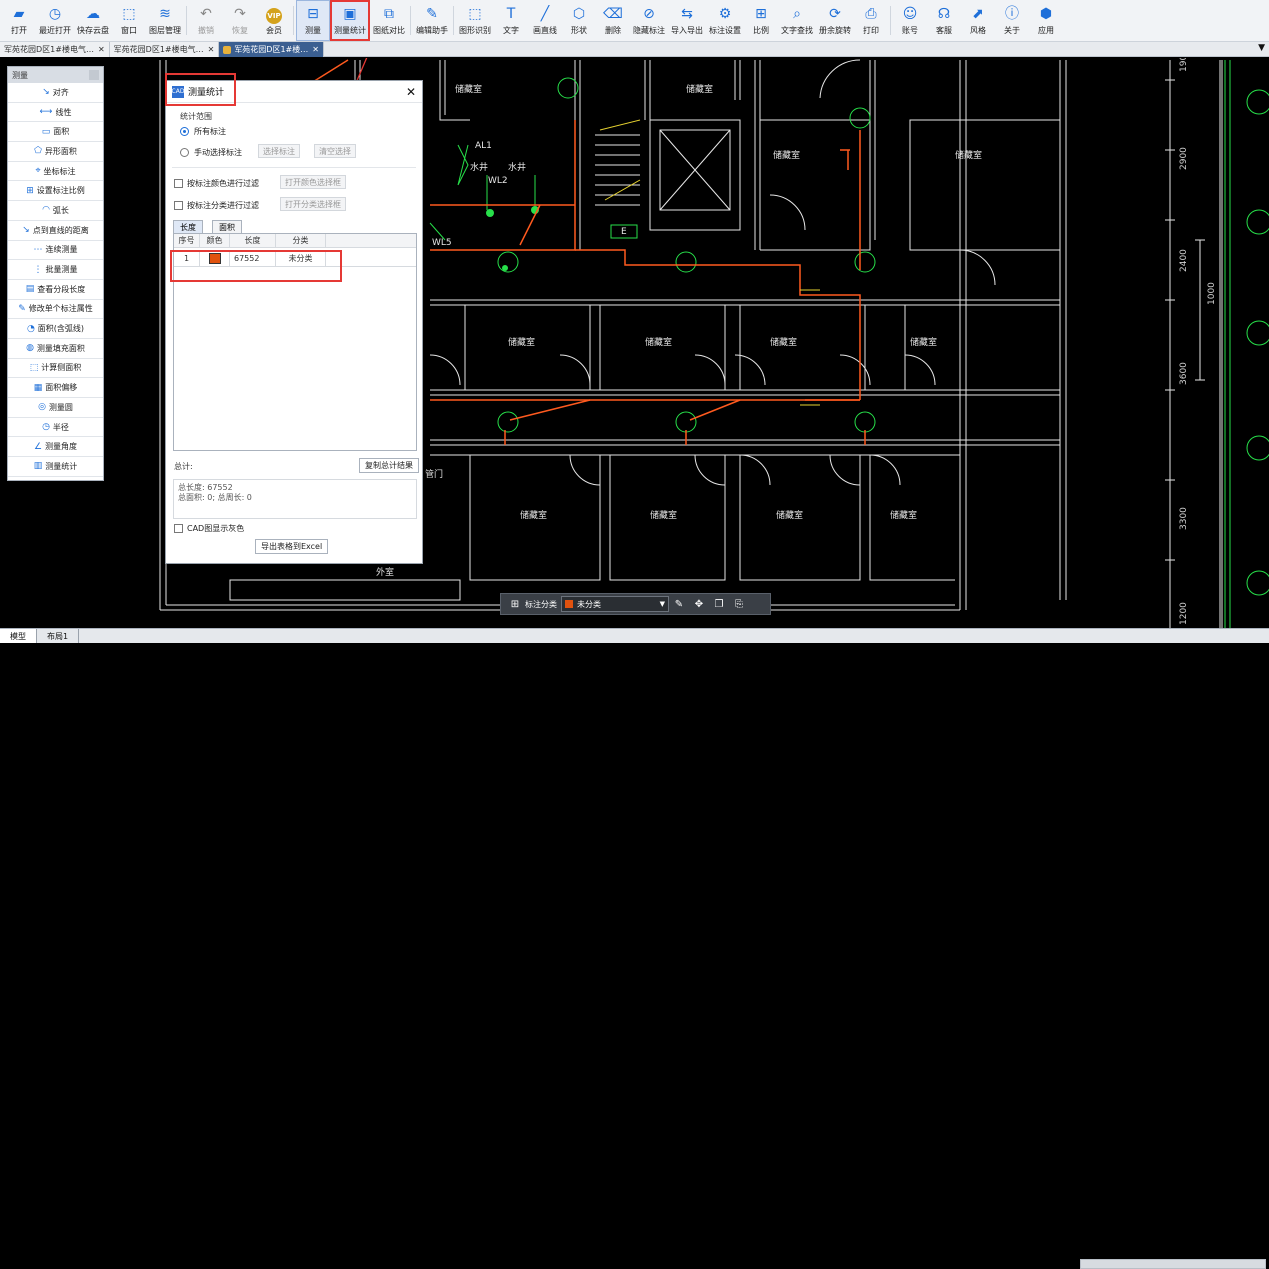 This screenshot has height=1269, width=1269. I want to click on tab-document-3: 军苑花园D区1#楼… ✕, so click(271, 49).